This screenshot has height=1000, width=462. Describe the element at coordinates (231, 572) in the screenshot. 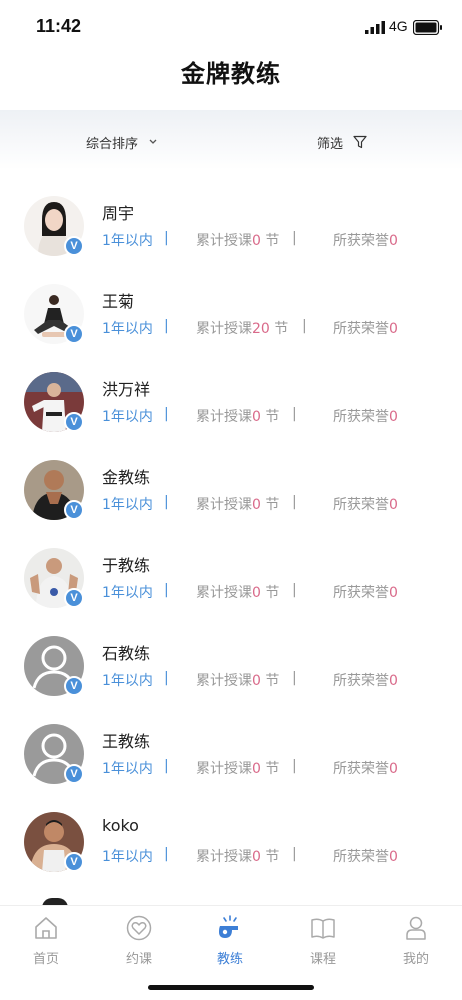

I see `coach-row: V 于教练 1年以内 | 累计授课0 节 | 所获荣誉0` at that location.